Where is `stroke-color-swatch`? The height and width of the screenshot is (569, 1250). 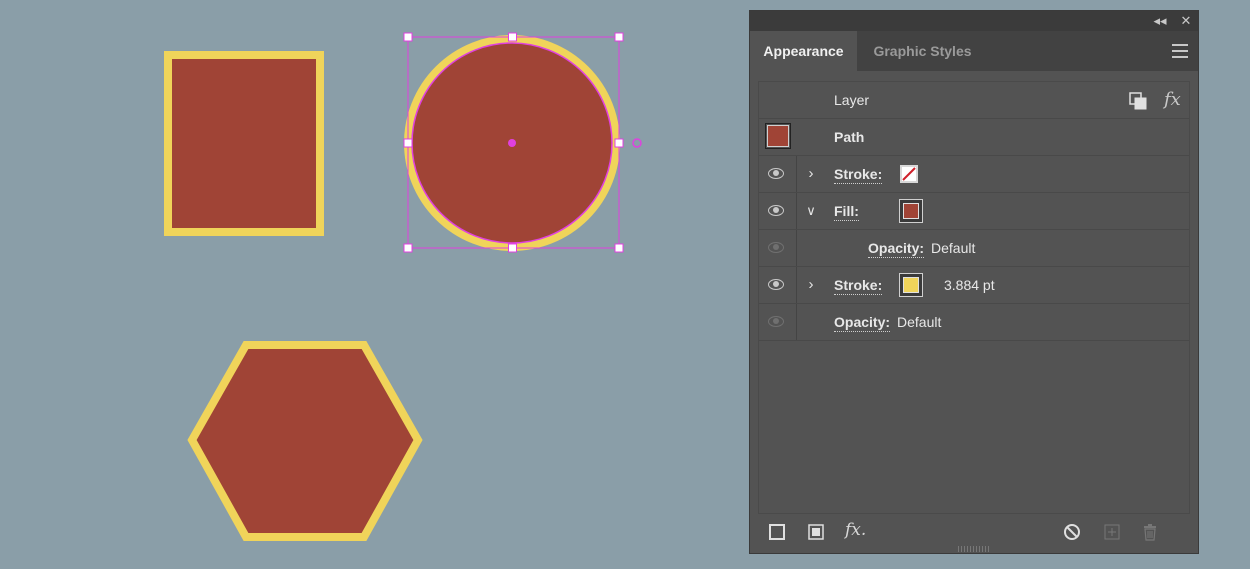
stroke-color-swatch is located at coordinates (911, 285).